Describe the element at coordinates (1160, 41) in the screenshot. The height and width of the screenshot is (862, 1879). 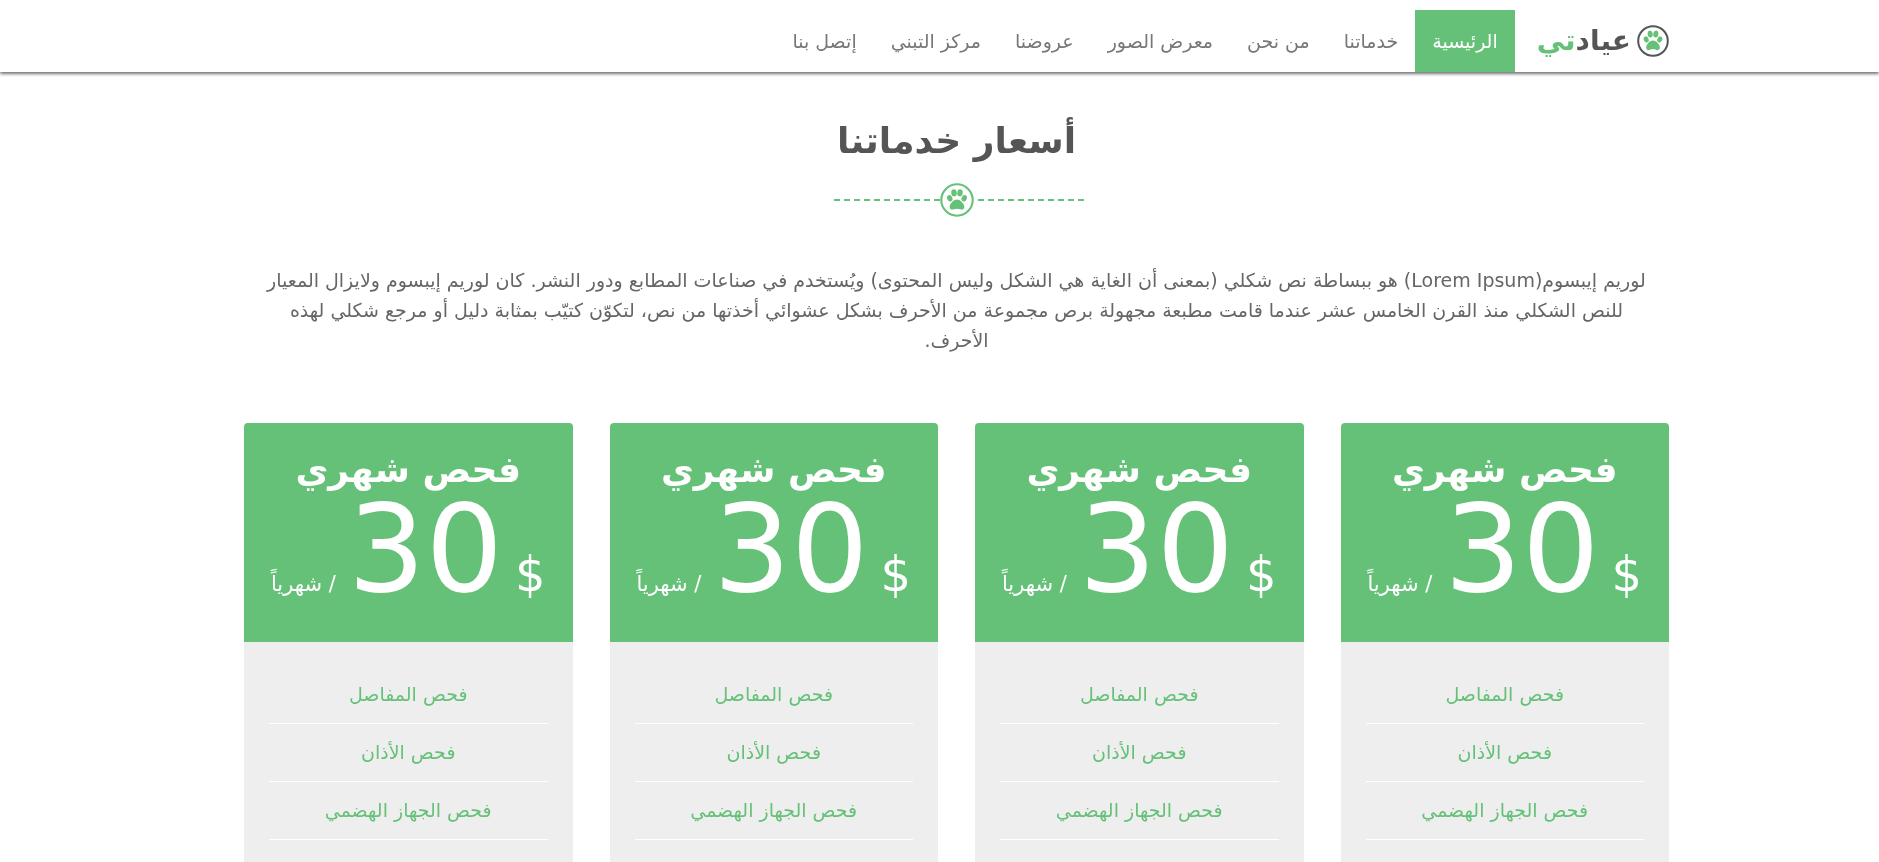
I see `nav-link: معرض الصور` at that location.